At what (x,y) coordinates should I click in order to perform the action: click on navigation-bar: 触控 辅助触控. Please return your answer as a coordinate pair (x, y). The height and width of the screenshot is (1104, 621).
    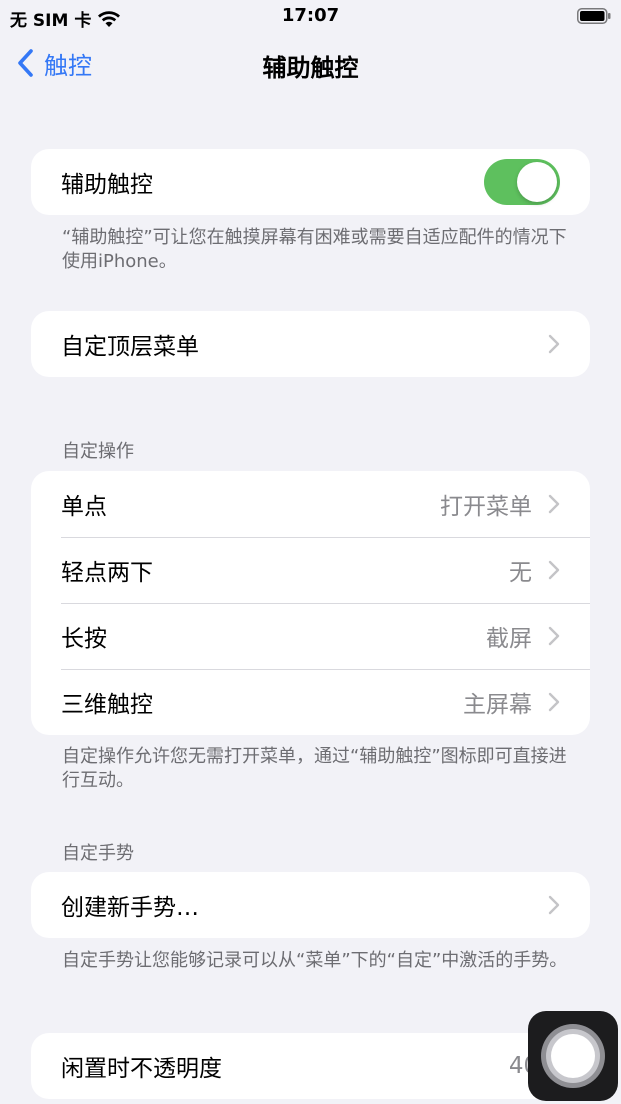
    Looking at the image, I should click on (310, 64).